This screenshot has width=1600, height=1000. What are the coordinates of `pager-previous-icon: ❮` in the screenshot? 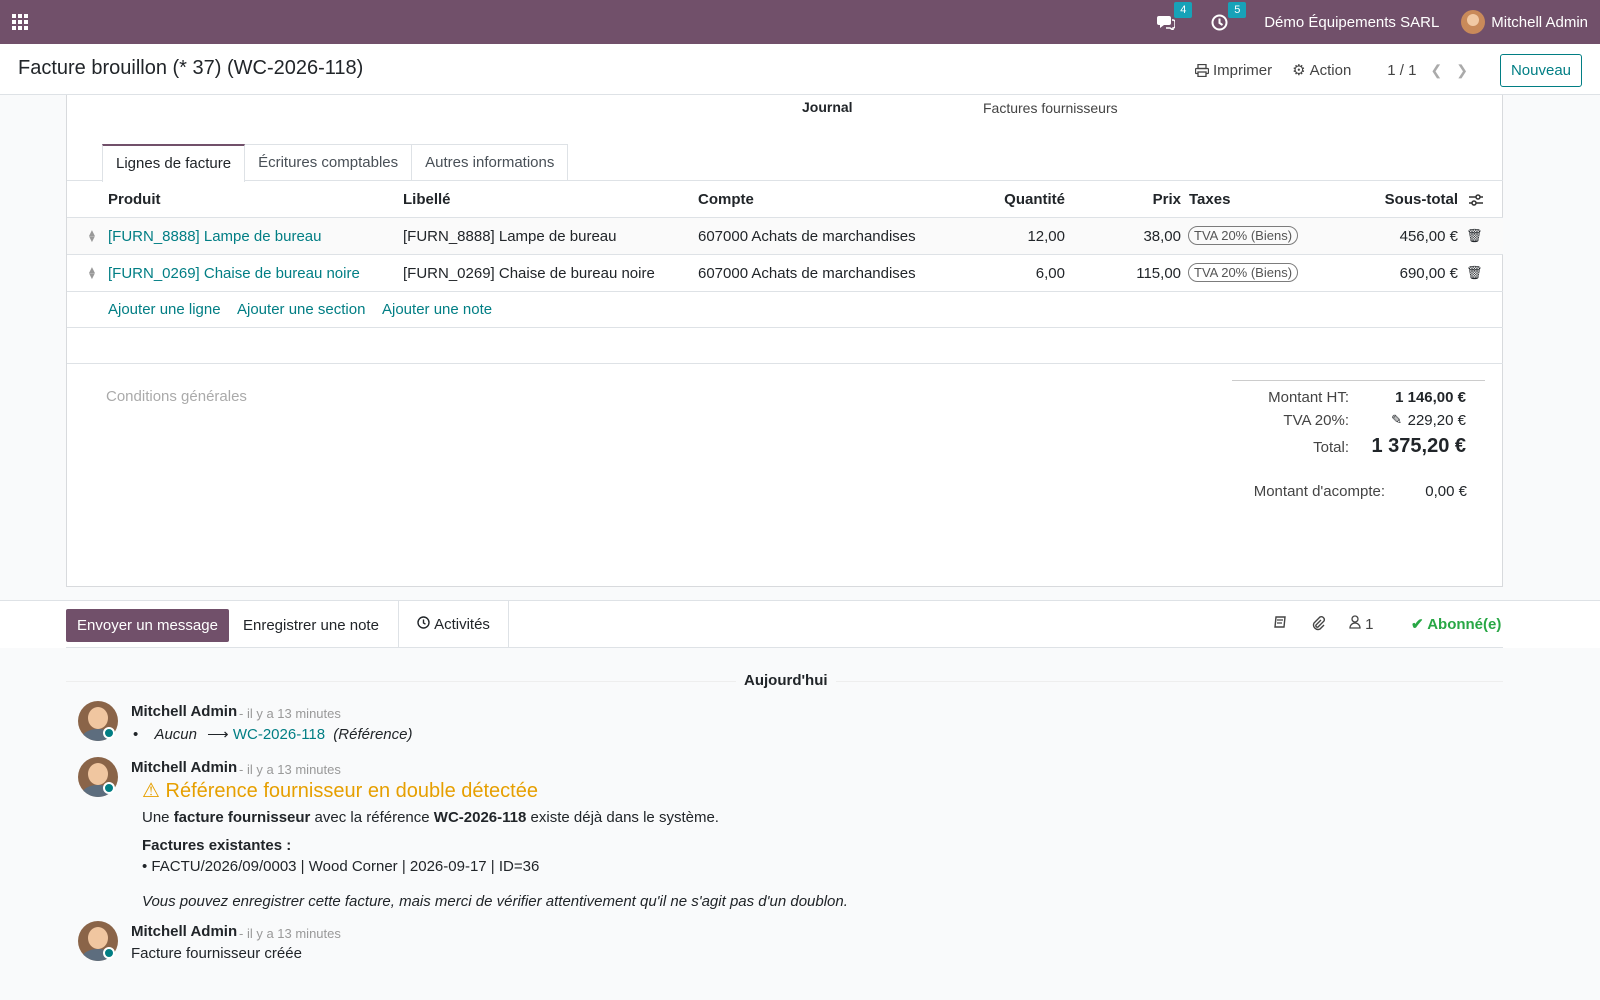 It's located at (1436, 70).